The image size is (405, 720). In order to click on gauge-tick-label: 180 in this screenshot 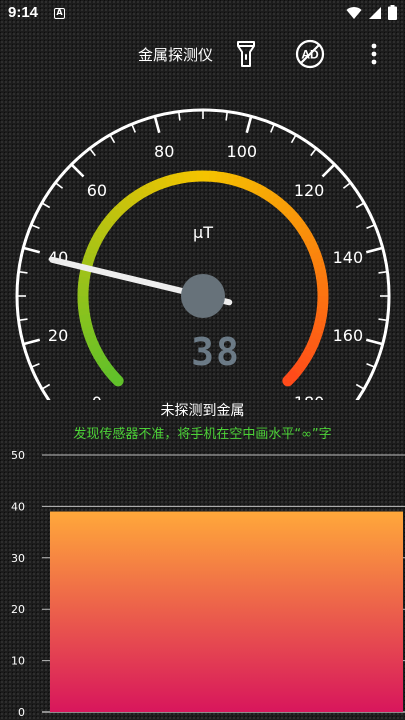, I will do `click(309, 396)`.